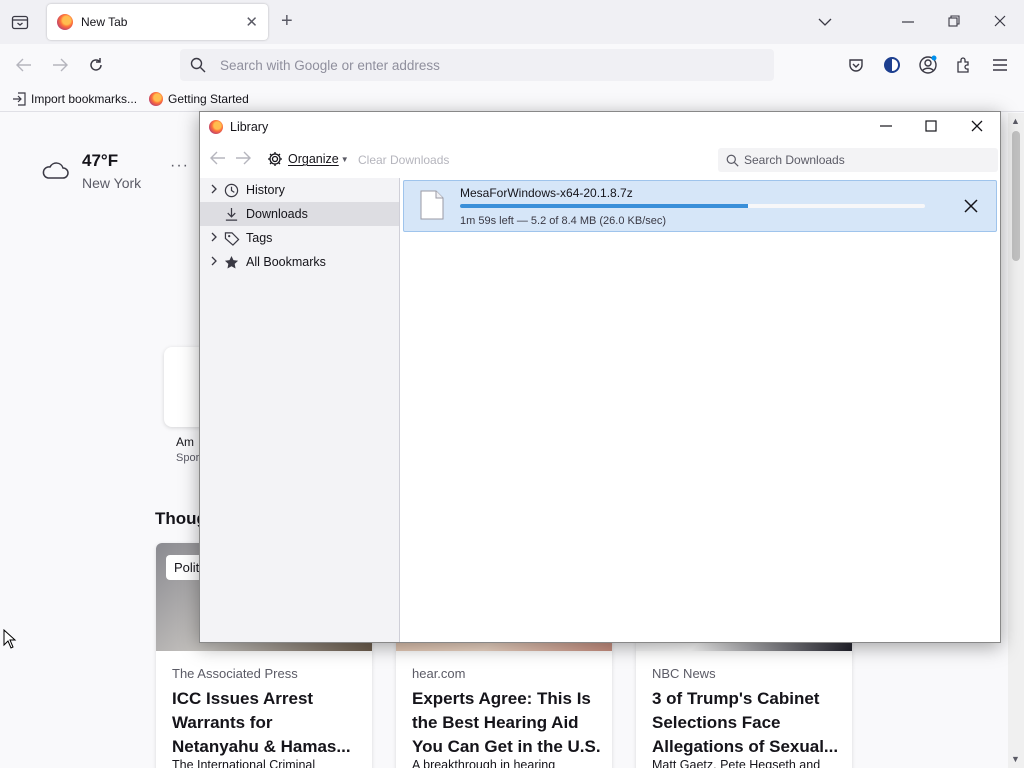 This screenshot has width=1024, height=768. Describe the element at coordinates (931, 127) in the screenshot. I see `library-maximize-icon` at that location.